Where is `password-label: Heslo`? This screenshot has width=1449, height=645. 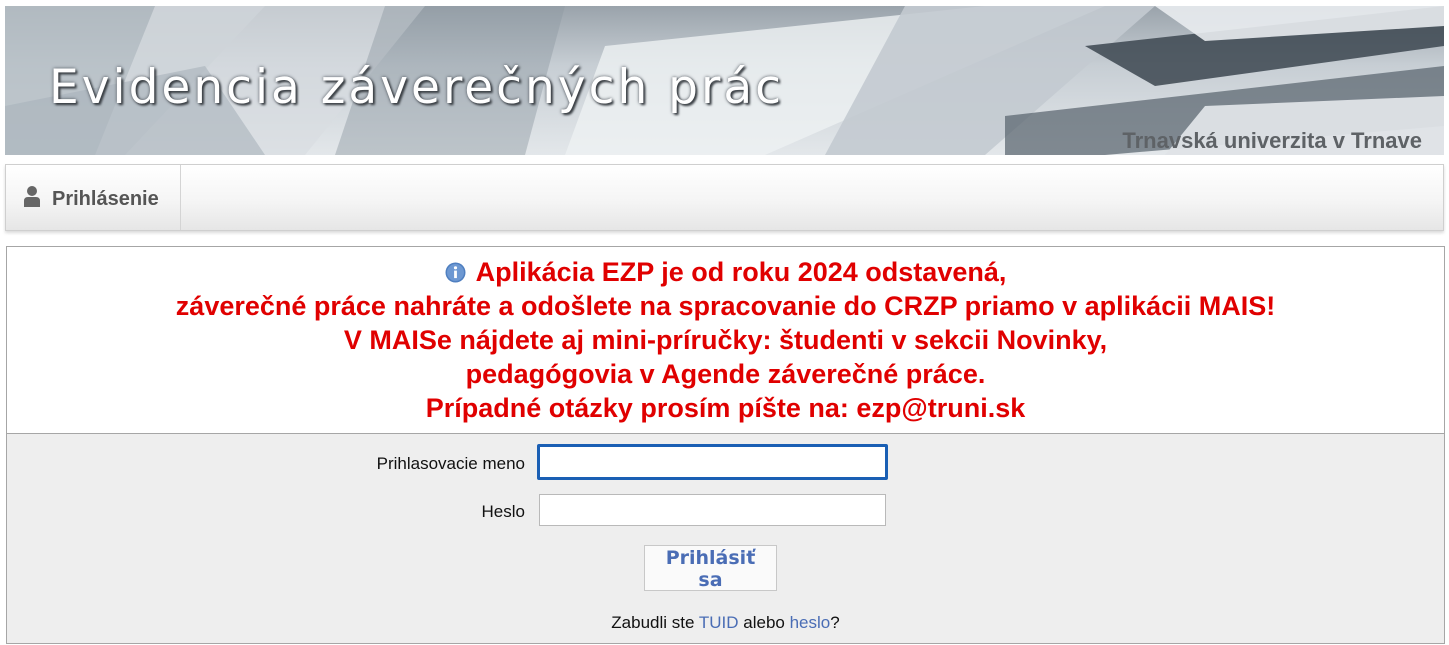 password-label: Heslo is located at coordinates (503, 511).